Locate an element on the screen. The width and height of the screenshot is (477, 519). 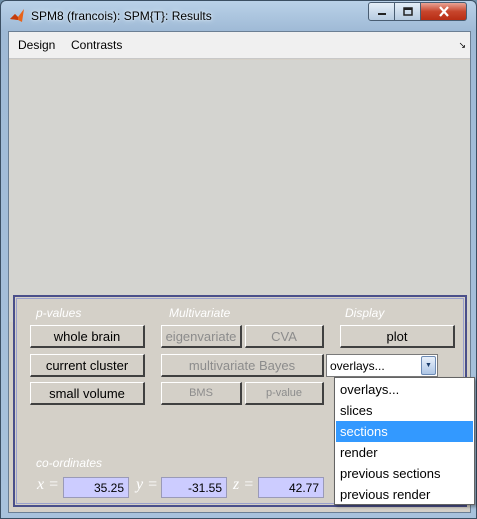
minimize-button is located at coordinates (381, 11).